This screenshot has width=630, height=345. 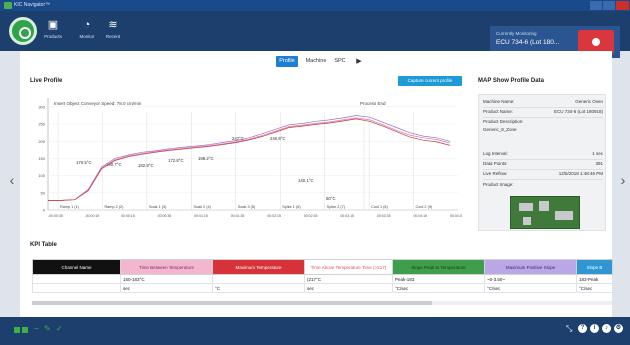 What do you see at coordinates (87, 36) in the screenshot?
I see `nav-monitor-label: Monitor` at bounding box center [87, 36].